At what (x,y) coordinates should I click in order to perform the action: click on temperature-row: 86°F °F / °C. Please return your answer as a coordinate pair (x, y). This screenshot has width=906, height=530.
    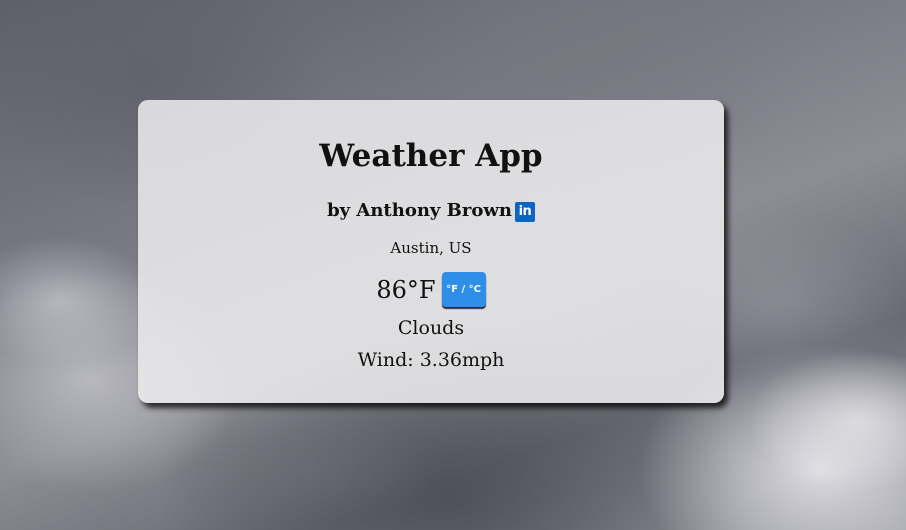
    Looking at the image, I should click on (431, 289).